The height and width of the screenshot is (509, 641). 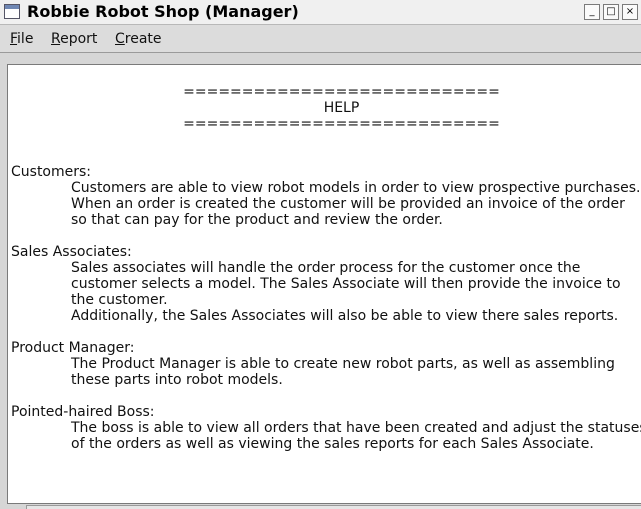 I want to click on menu-create: Create, so click(x=138, y=39).